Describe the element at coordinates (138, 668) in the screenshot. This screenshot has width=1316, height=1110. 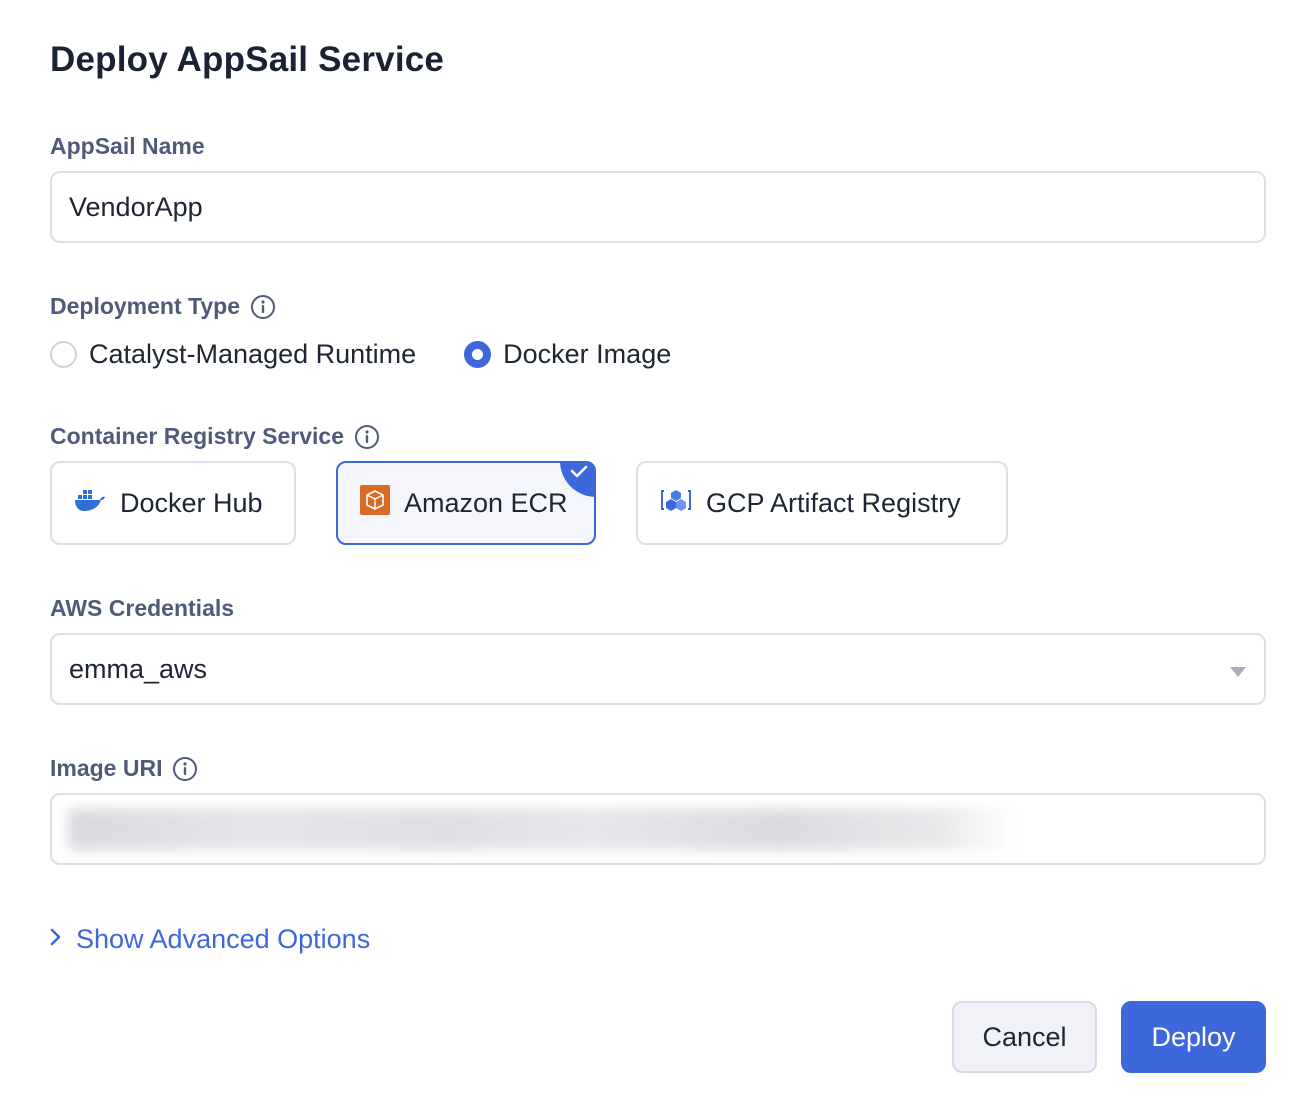
I see `aws-credentials-value: emma_aws` at that location.